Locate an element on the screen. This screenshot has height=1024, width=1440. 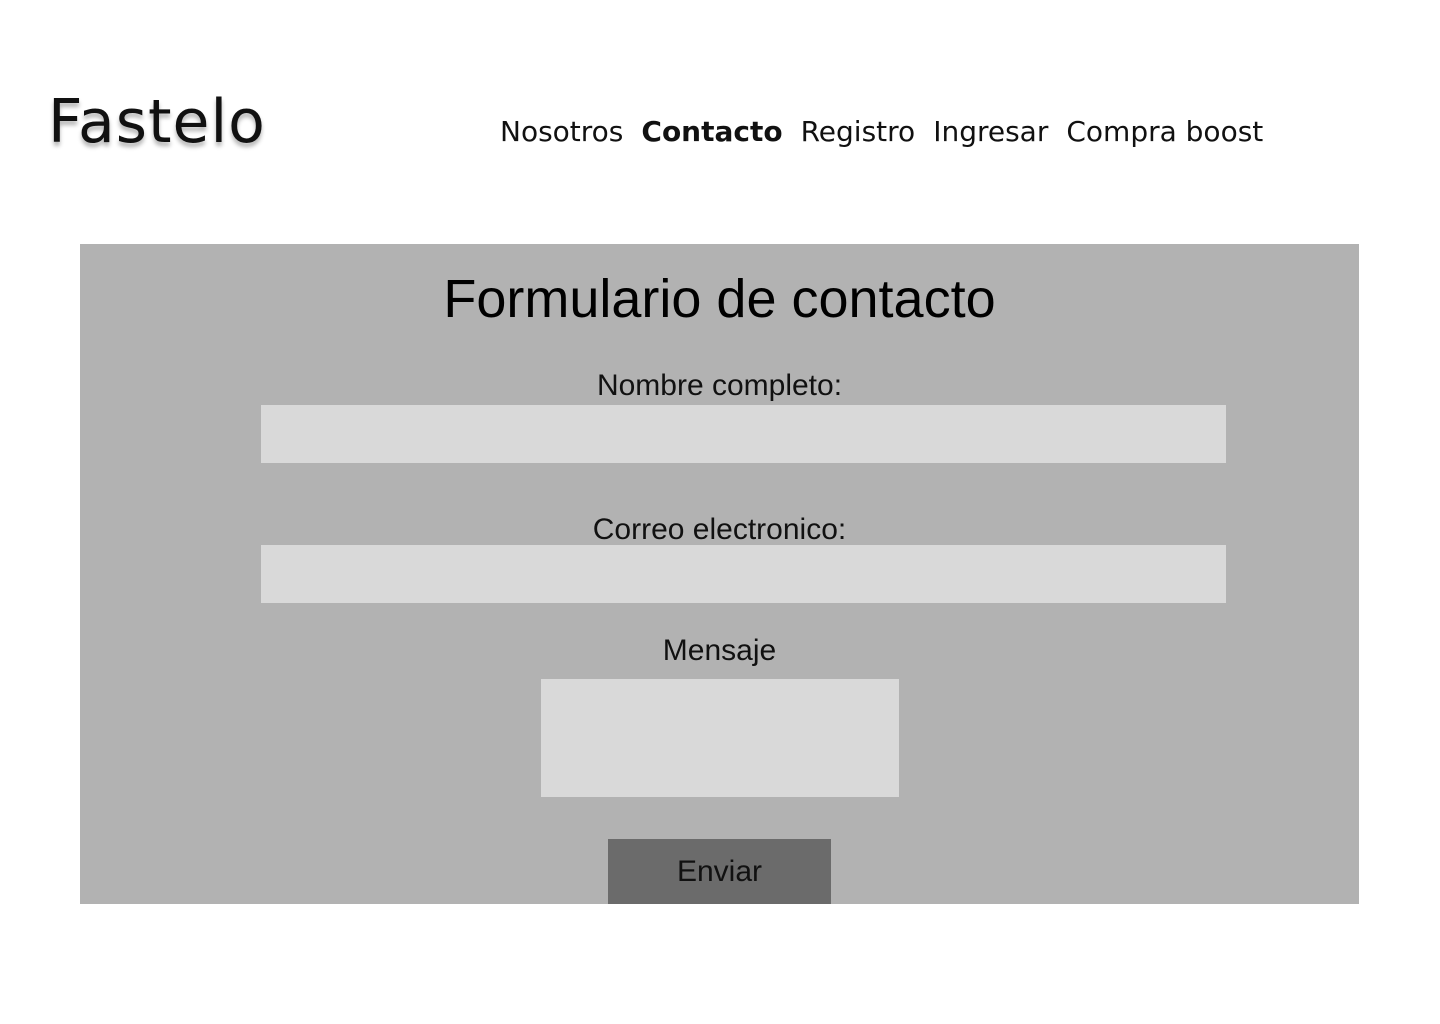
nav-item-registro: Registro is located at coordinates (858, 132).